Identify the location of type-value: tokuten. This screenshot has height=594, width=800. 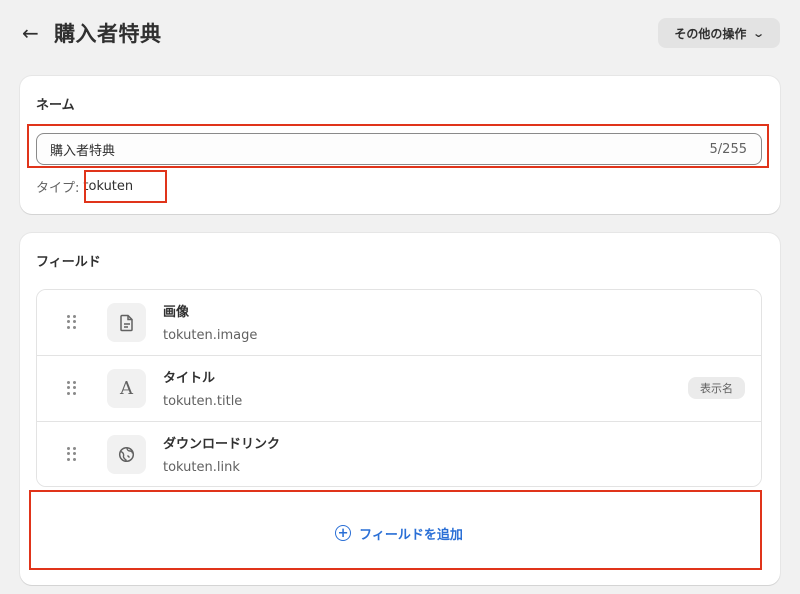
(108, 186).